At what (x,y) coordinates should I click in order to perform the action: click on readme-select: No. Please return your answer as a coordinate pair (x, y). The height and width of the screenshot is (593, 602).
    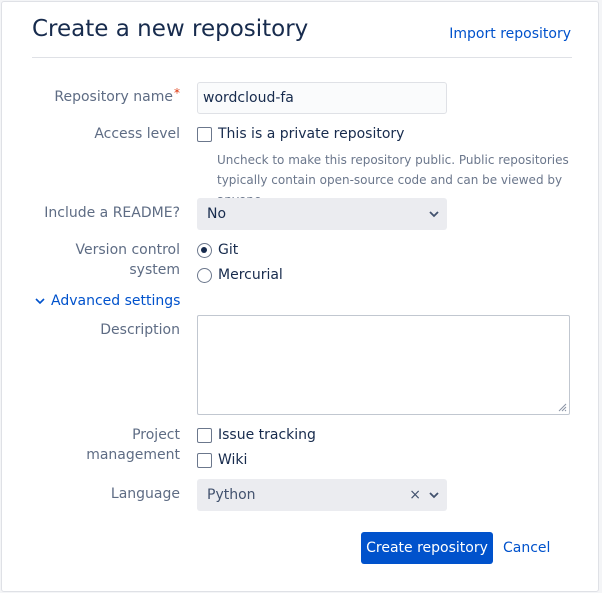
    Looking at the image, I should click on (322, 214).